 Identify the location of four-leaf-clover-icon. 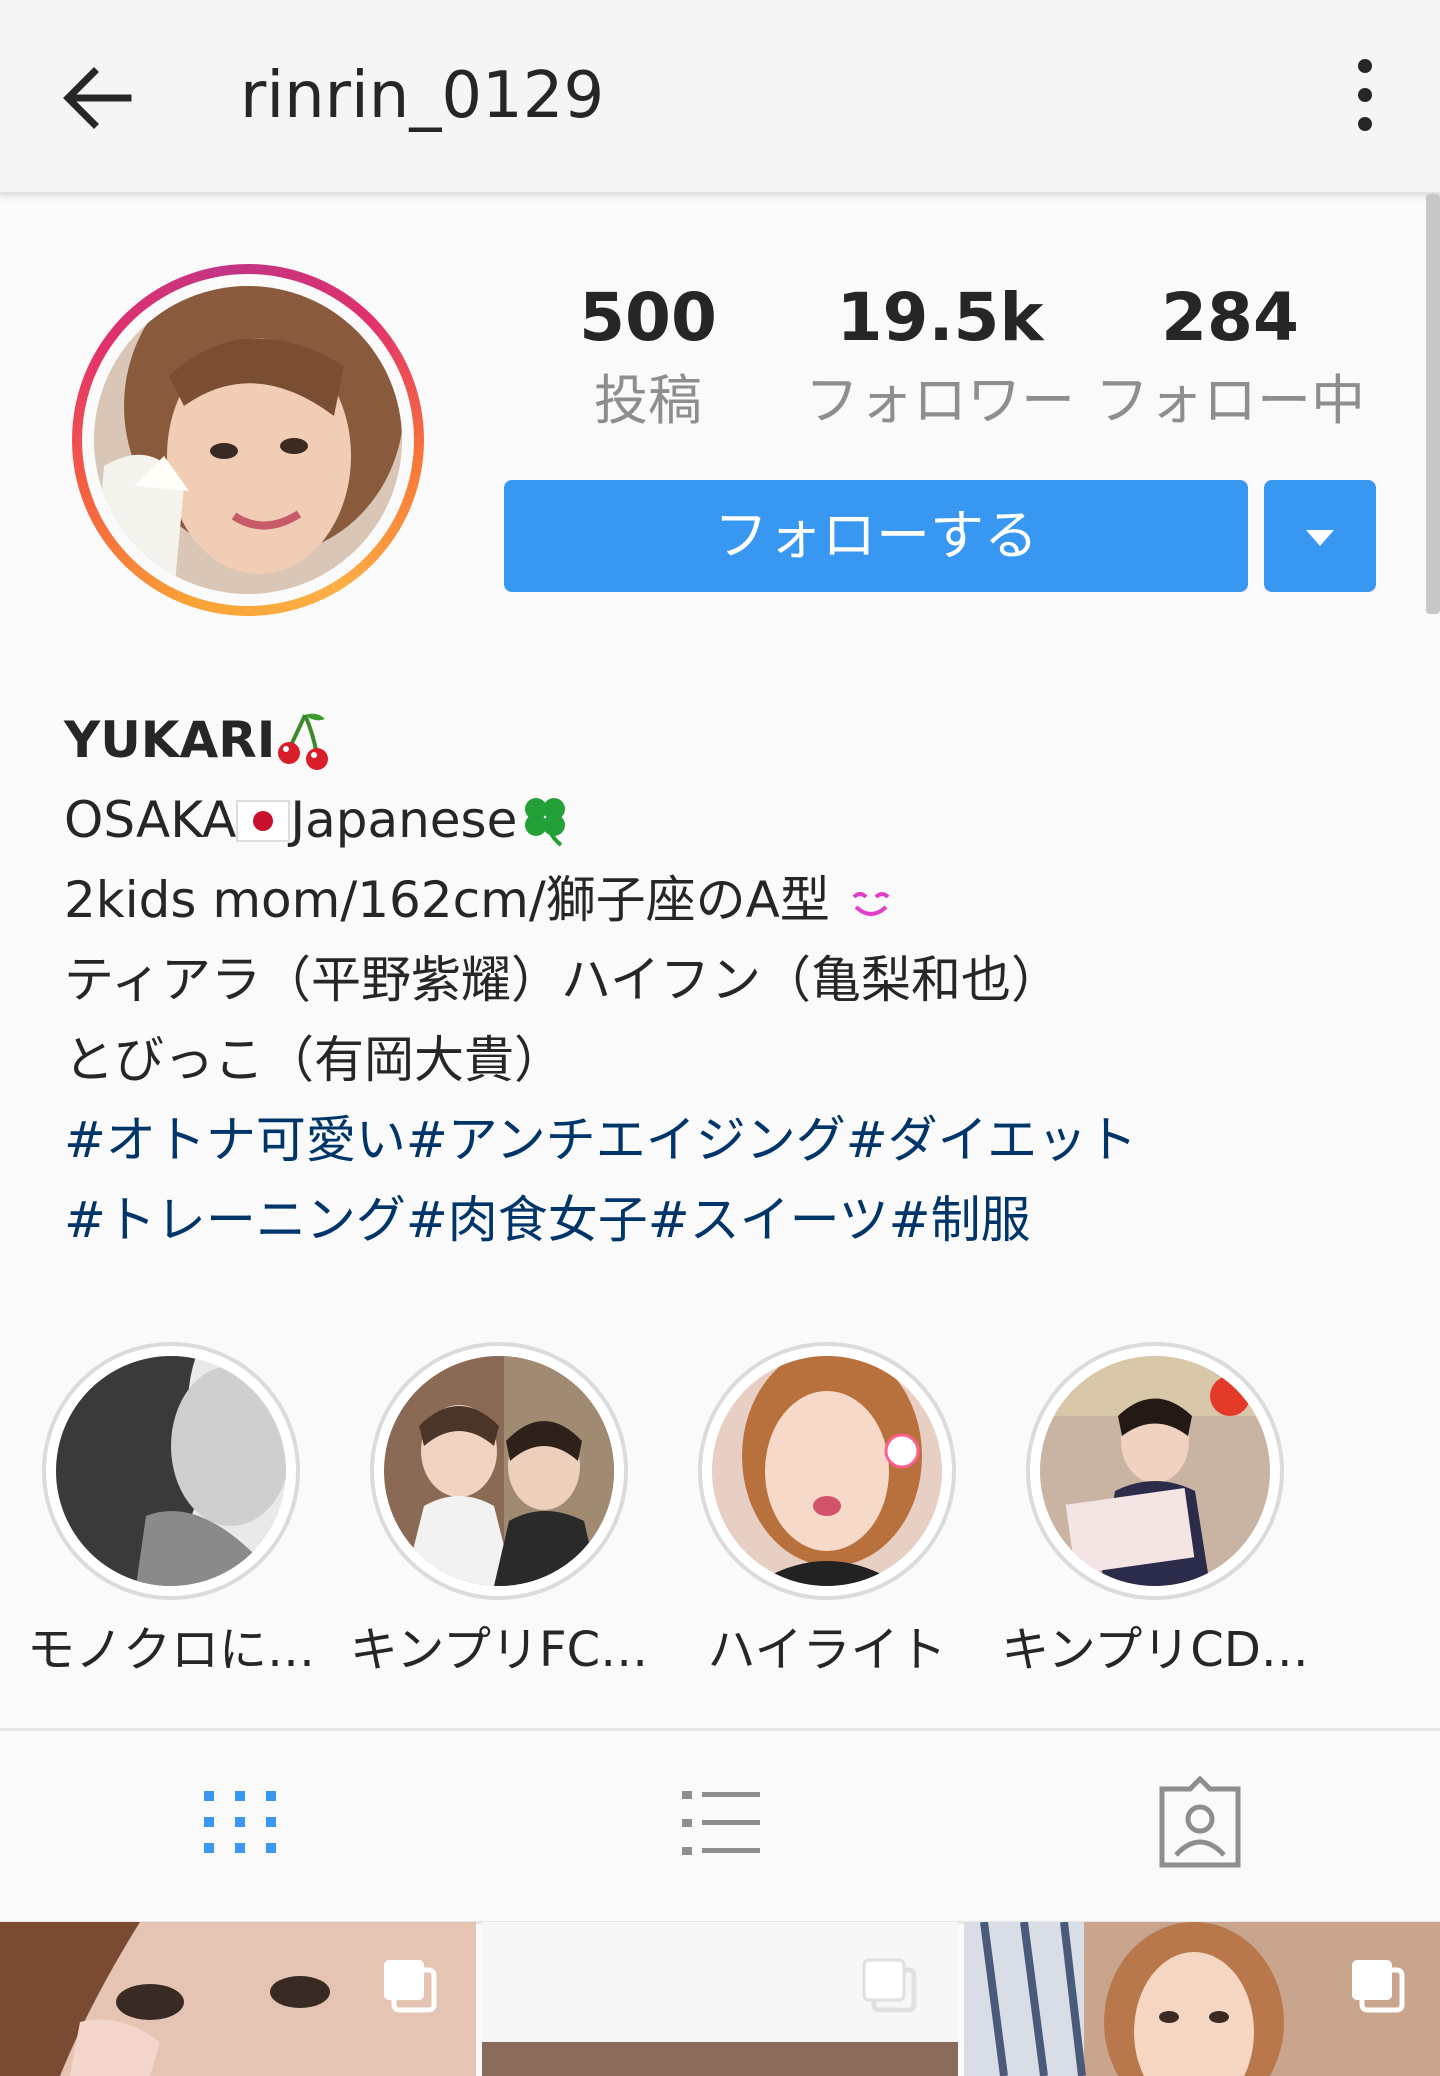
(545, 822).